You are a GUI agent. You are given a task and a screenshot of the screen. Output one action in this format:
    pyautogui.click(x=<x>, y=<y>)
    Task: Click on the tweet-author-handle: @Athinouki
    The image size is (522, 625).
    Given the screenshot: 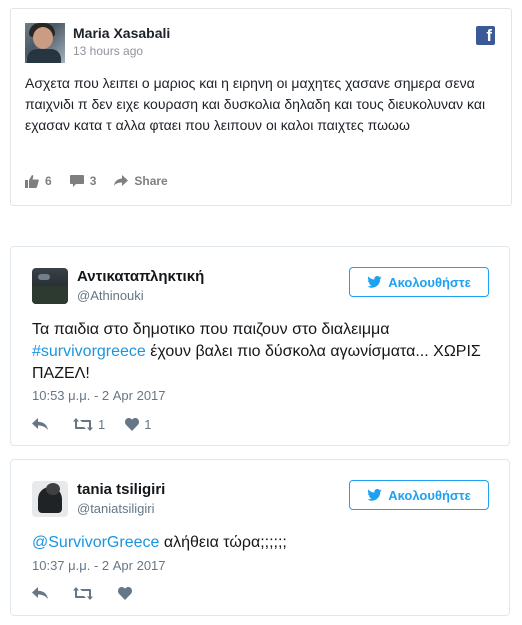 What is the action you would take?
    pyautogui.click(x=110, y=295)
    